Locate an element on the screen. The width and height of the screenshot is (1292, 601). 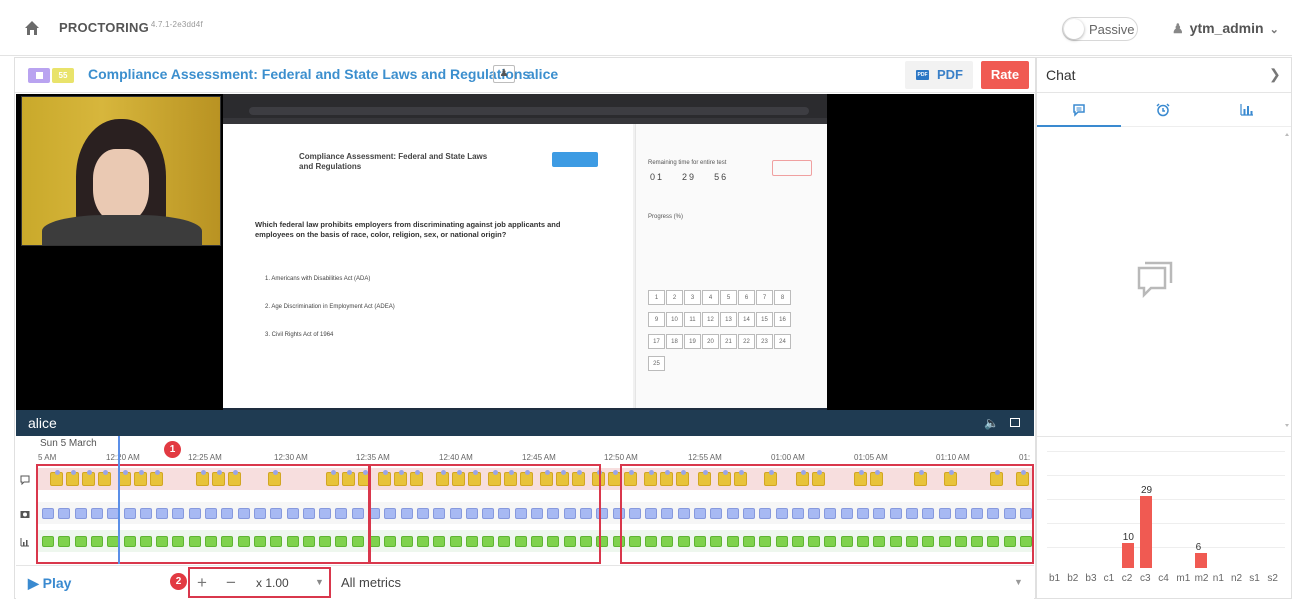
question-cell: 4 is located at coordinates (710, 297).